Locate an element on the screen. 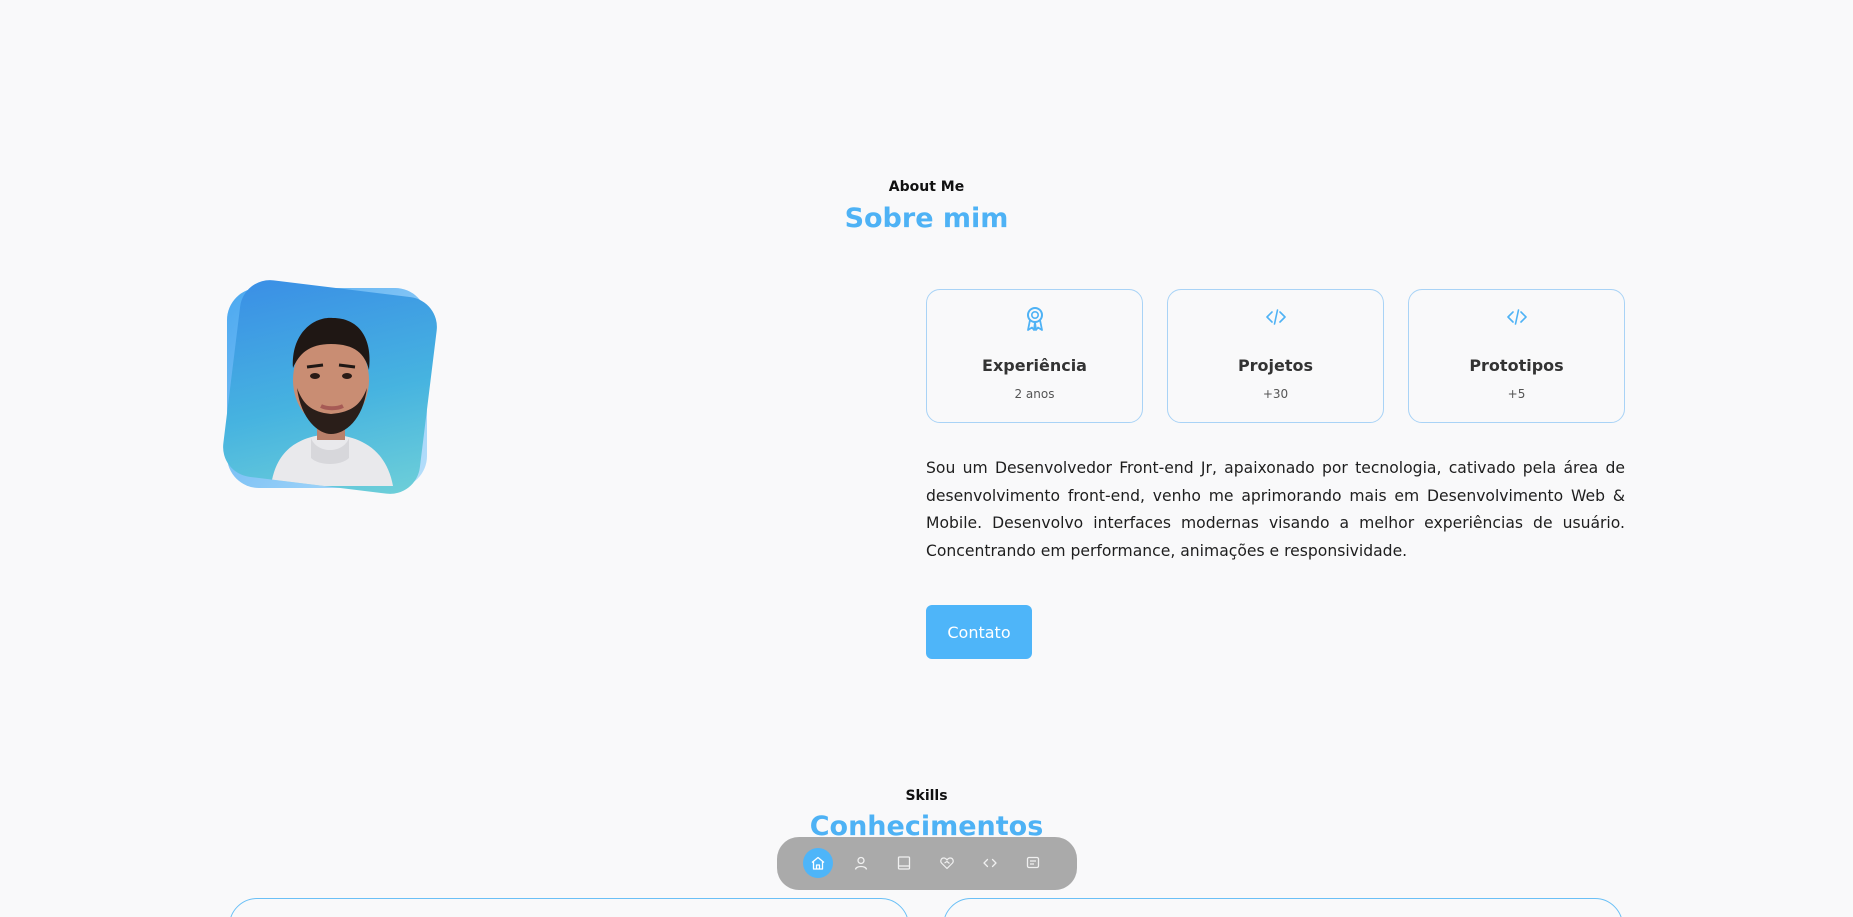 The image size is (1853, 917). about-eyebrow: About Me is located at coordinates (926, 187).